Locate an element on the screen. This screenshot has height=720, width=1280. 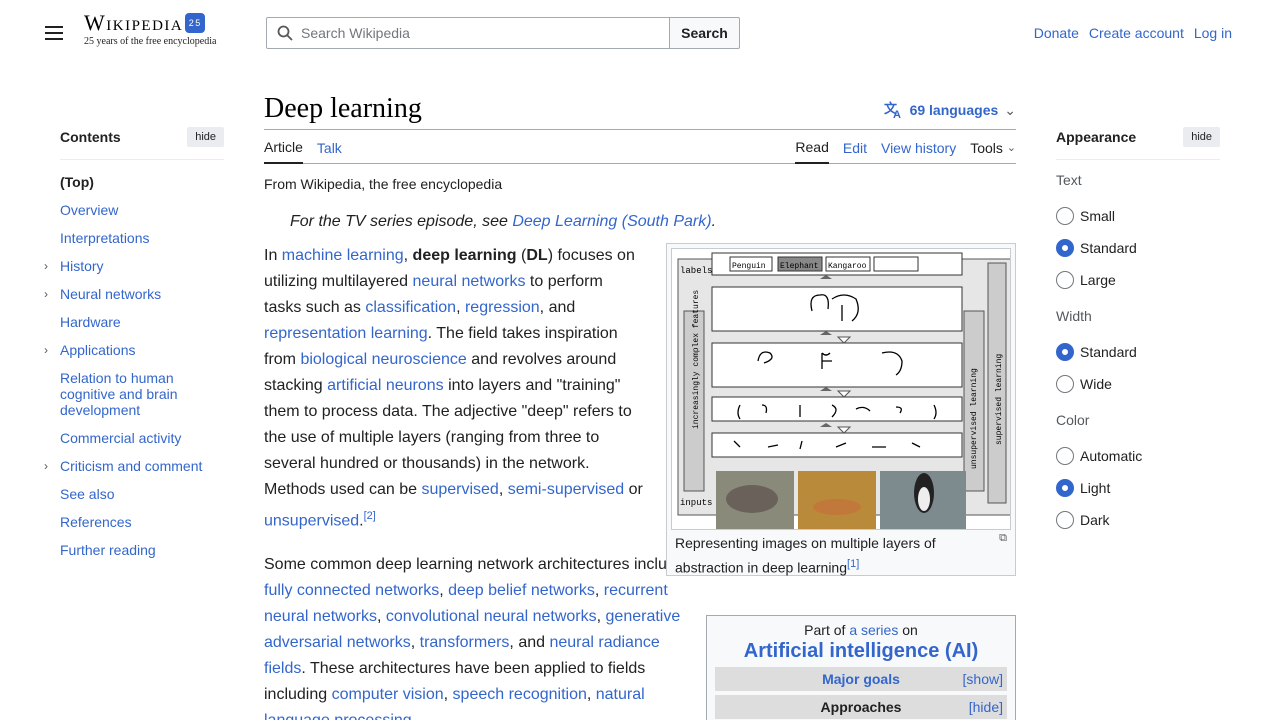
link-artificial-neurons: artificial neurons is located at coordinates (385, 385).